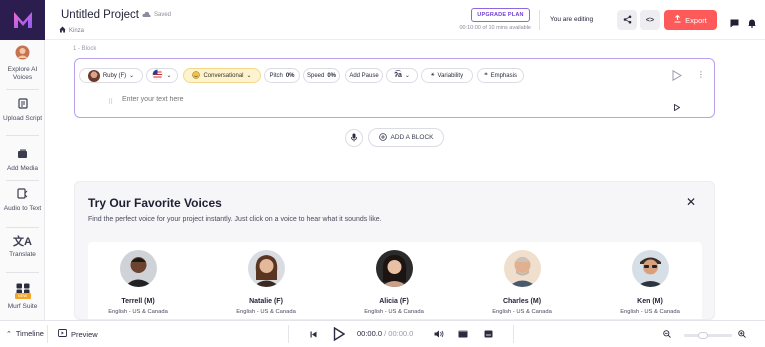 The width and height of the screenshot is (765, 347). What do you see at coordinates (677, 107) in the screenshot?
I see `play-line-icon` at bounding box center [677, 107].